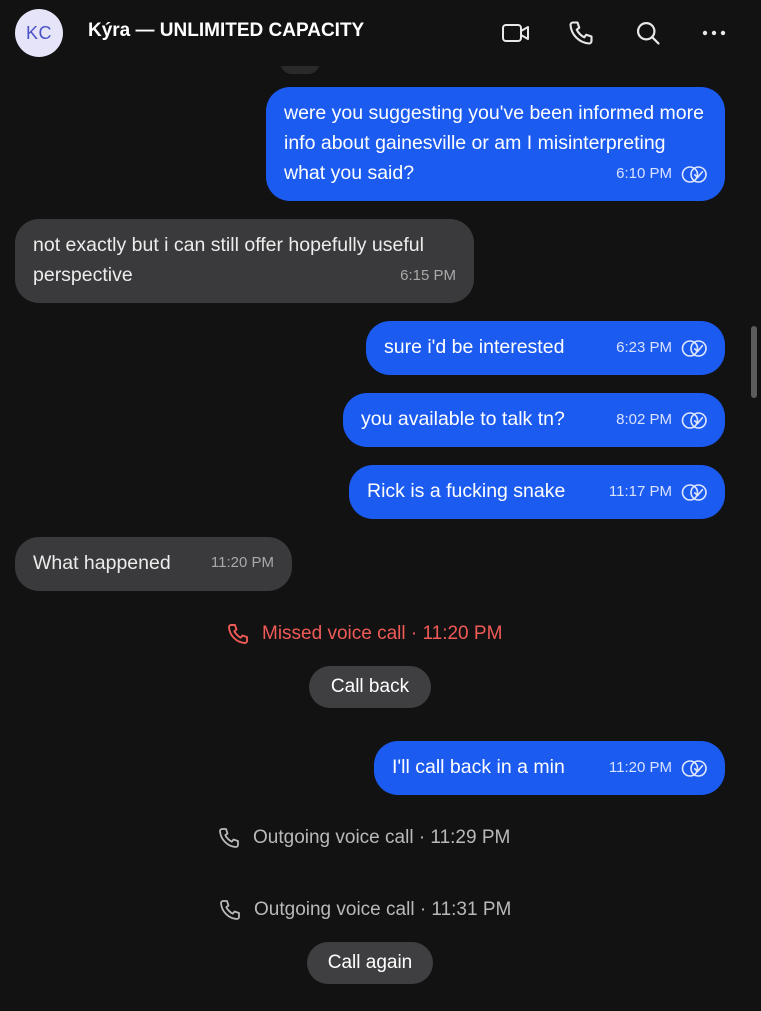 The image size is (761, 1011). I want to click on message-time: 6:15 PM, so click(428, 275).